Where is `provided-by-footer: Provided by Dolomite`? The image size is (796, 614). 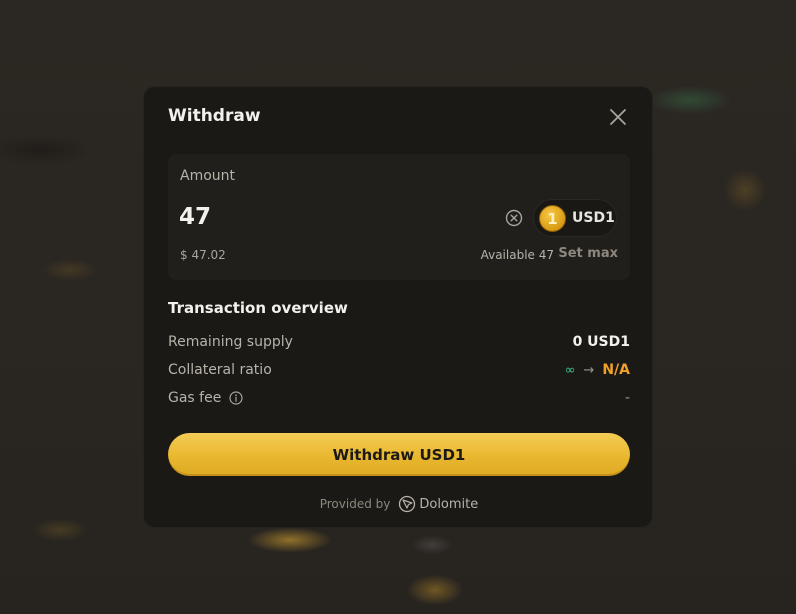
provided-by-footer: Provided by Dolomite is located at coordinates (399, 504).